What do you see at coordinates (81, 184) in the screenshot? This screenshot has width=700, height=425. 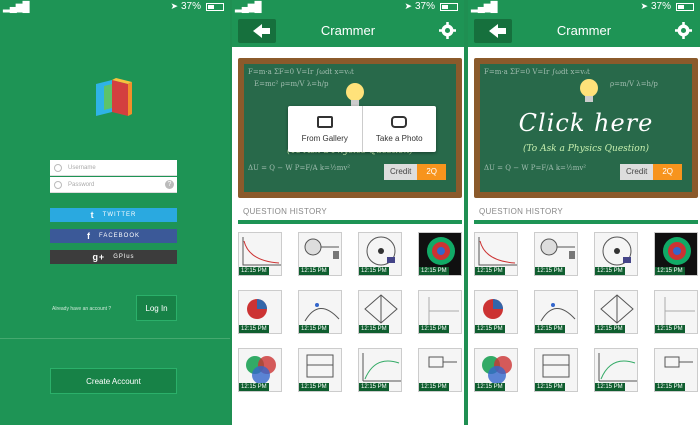 I see `password-placeholder: Password` at bounding box center [81, 184].